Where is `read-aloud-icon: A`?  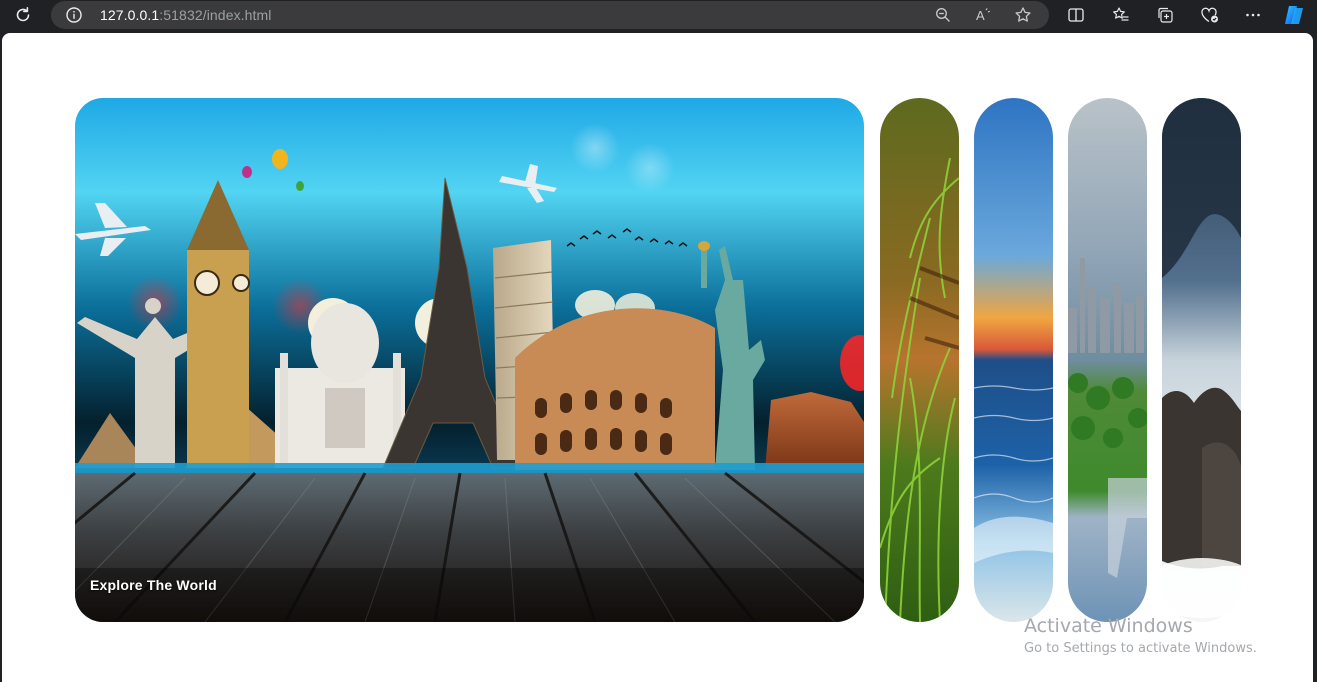
read-aloud-icon: A is located at coordinates (984, 15).